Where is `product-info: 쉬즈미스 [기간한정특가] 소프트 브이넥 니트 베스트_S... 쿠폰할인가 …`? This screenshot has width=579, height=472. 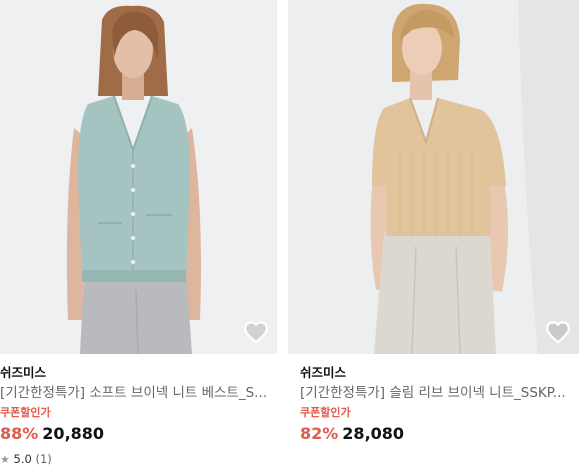
product-info: 쉬즈미스 [기간한정특가] 소프트 브이넥 니트 베스트_S... 쿠폰할인가 … is located at coordinates (138, 411).